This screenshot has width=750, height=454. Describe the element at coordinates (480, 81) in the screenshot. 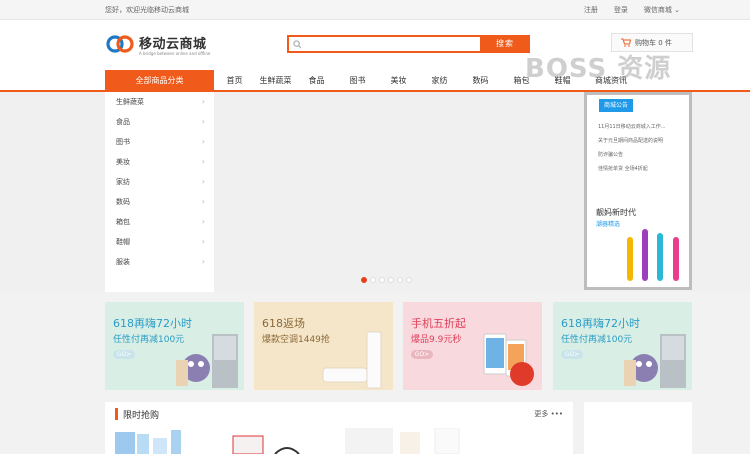

I see `nav-item-digital: 数码` at that location.